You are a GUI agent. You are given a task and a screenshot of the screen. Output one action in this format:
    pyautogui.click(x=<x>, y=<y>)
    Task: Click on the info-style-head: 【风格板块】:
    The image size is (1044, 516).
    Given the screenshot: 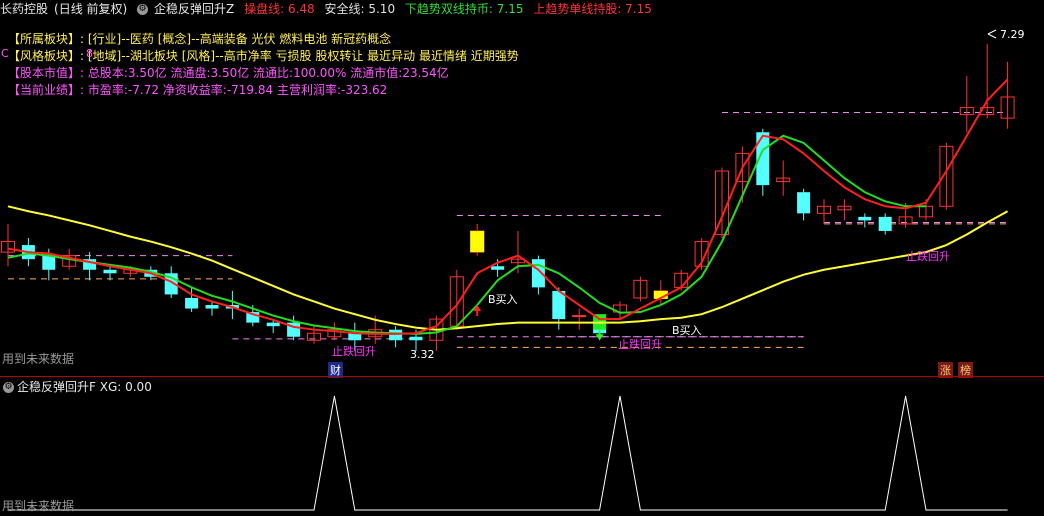 What is the action you would take?
    pyautogui.click(x=46, y=56)
    